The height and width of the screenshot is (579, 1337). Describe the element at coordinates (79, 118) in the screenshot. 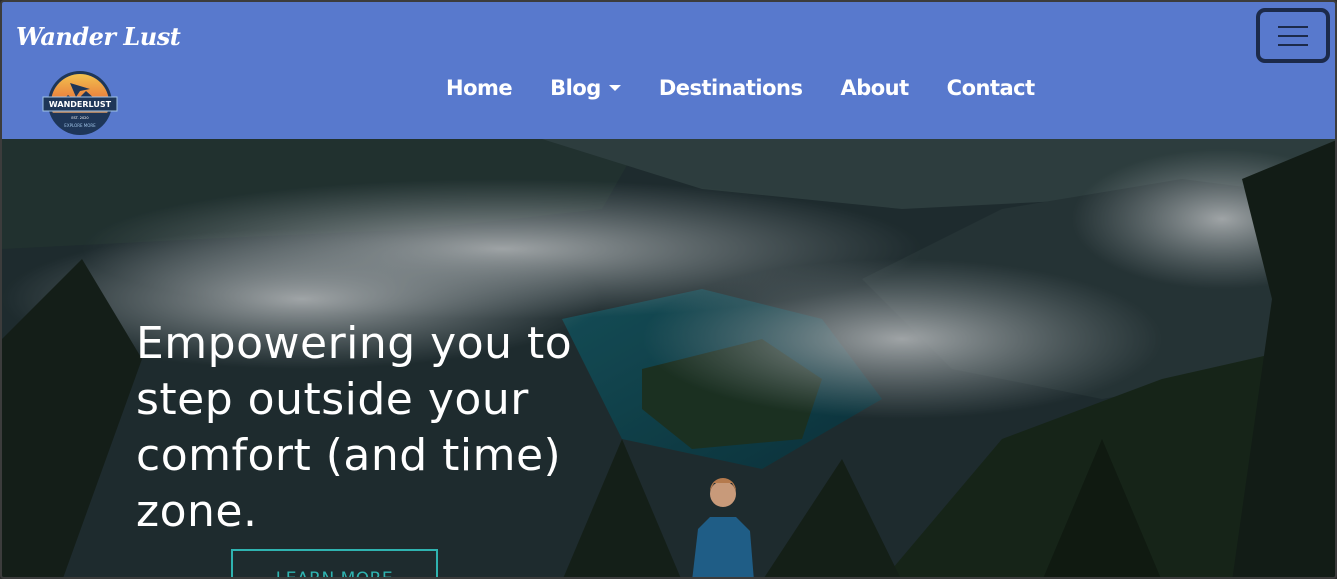

I see `svg-text: EST. 2020` at that location.